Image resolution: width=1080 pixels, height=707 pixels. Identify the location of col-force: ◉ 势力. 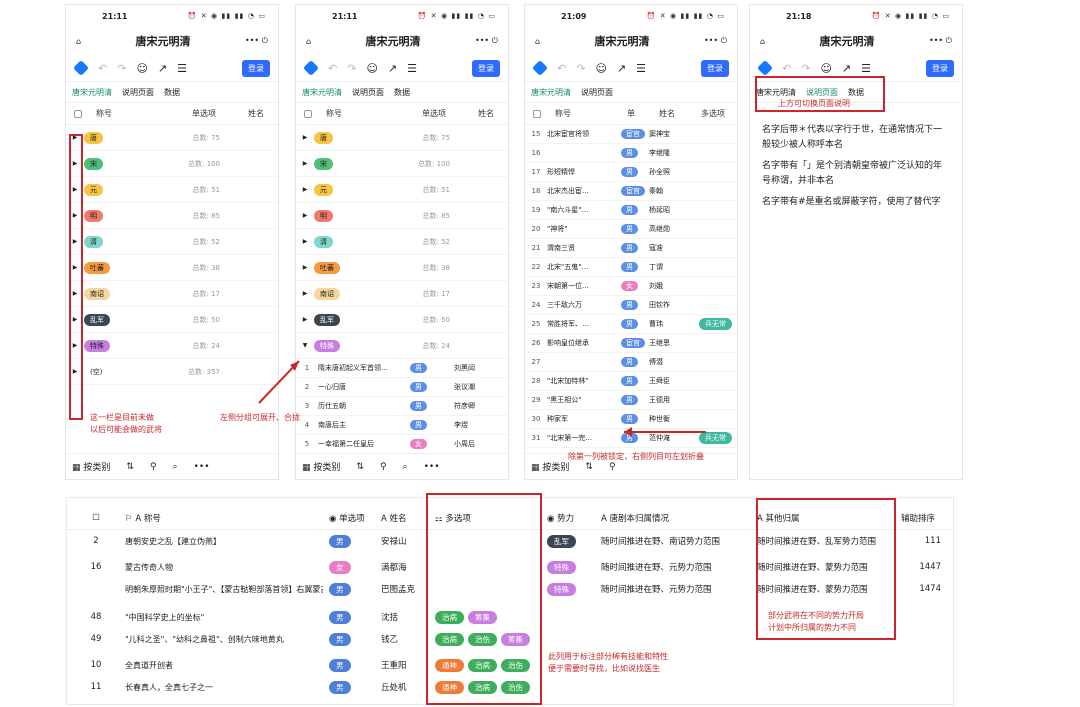
(568, 518).